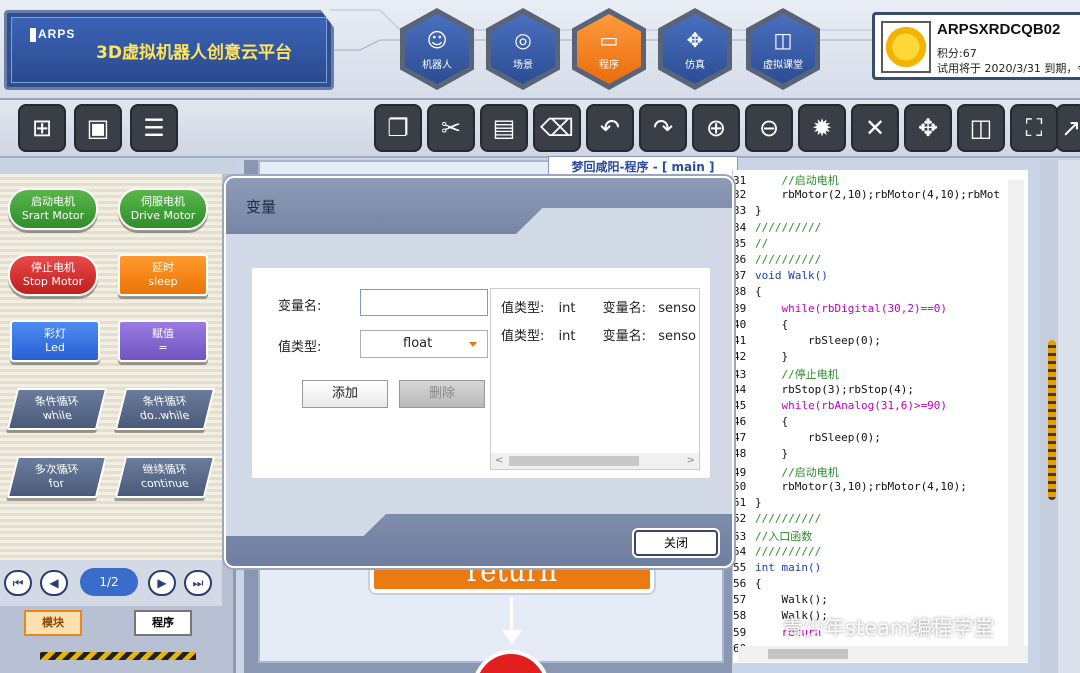 This screenshot has width=1080, height=673. What do you see at coordinates (165, 401) in the screenshot?
I see `block-do-while-cn: 条件循环` at bounding box center [165, 401].